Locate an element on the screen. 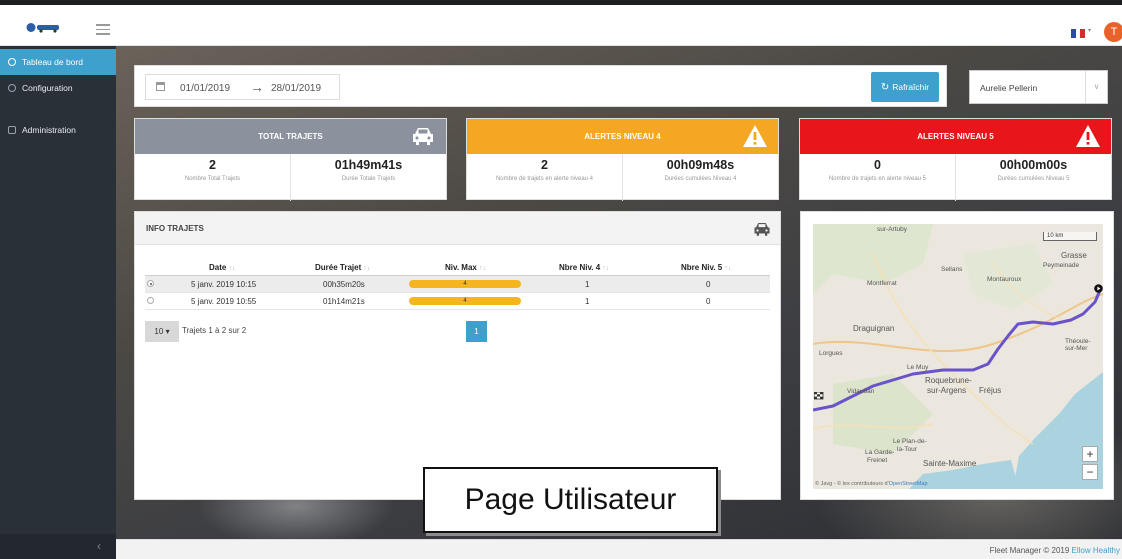 The width and height of the screenshot is (1122, 559). stat-label: Durée Totale Trajets is located at coordinates (368, 179).